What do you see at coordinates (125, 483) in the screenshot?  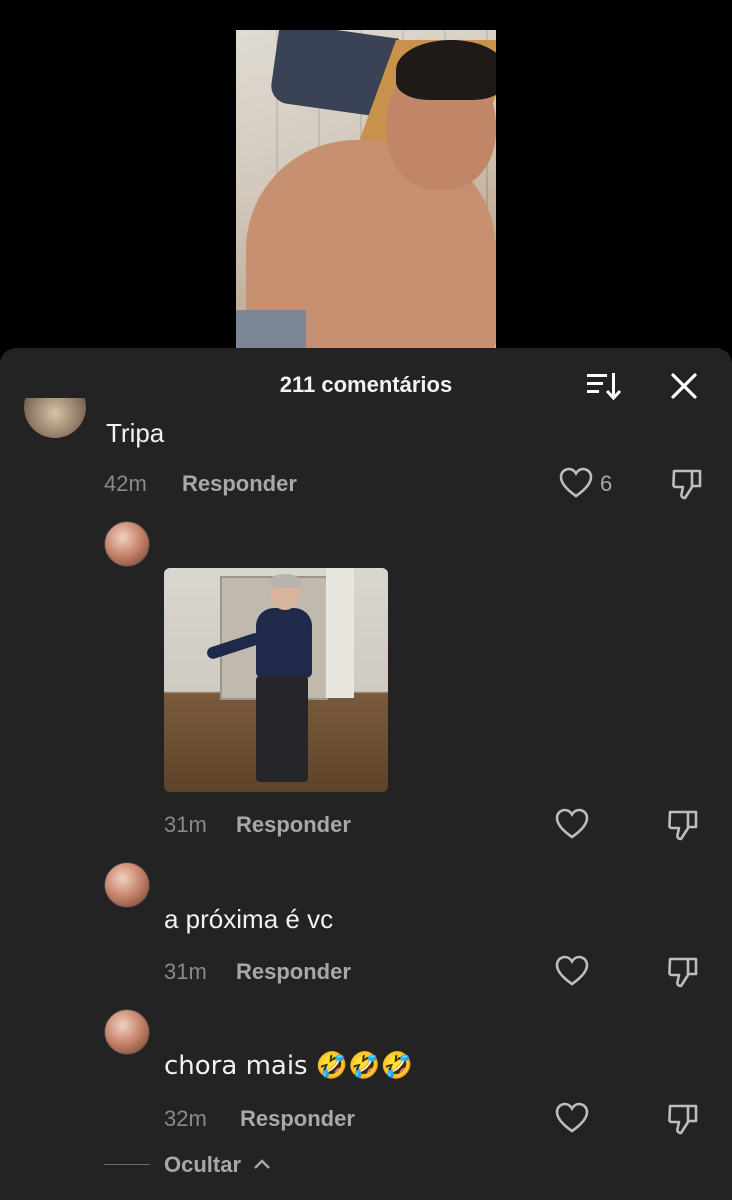 I see `comment-time: 42m` at bounding box center [125, 483].